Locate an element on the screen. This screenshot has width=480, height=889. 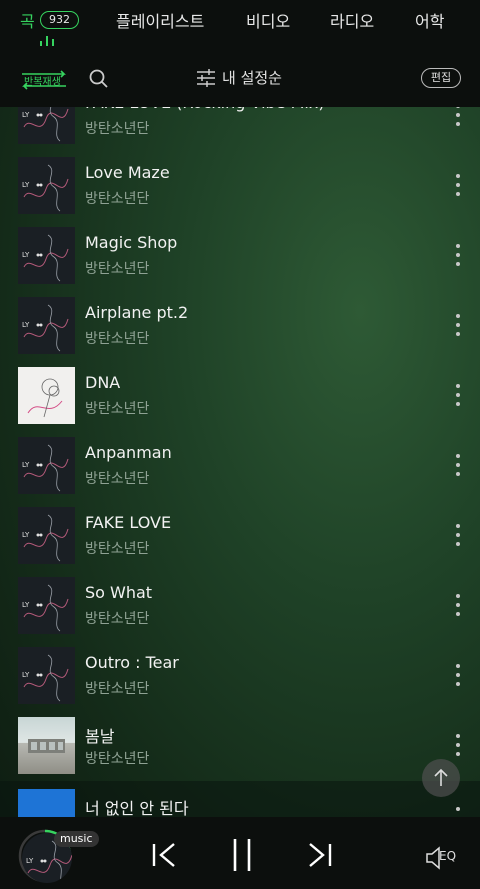
mini-player: LY music EQ is located at coordinates (240, 853).